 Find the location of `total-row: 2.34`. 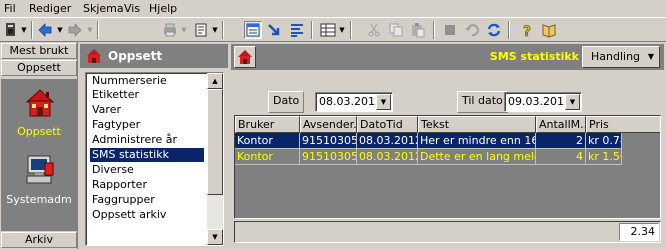

total-row: 2.34 is located at coordinates (447, 232).